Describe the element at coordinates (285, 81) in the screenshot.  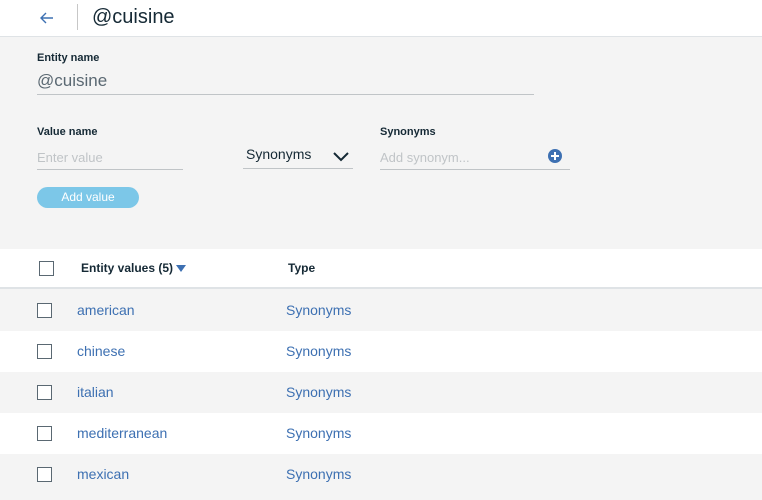
I see `entity-name-input` at that location.